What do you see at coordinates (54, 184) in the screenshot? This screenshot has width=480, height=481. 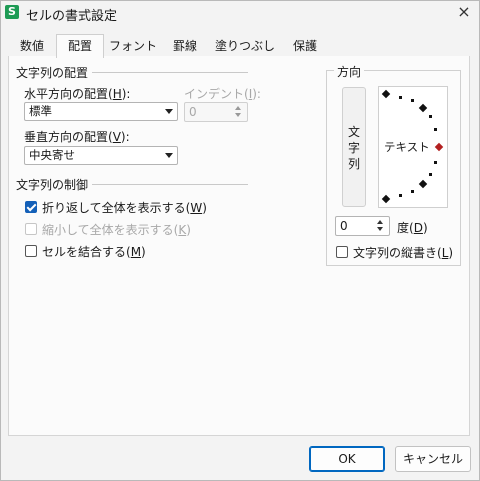 I see `text-control-group-label: 文字列の制御` at bounding box center [54, 184].